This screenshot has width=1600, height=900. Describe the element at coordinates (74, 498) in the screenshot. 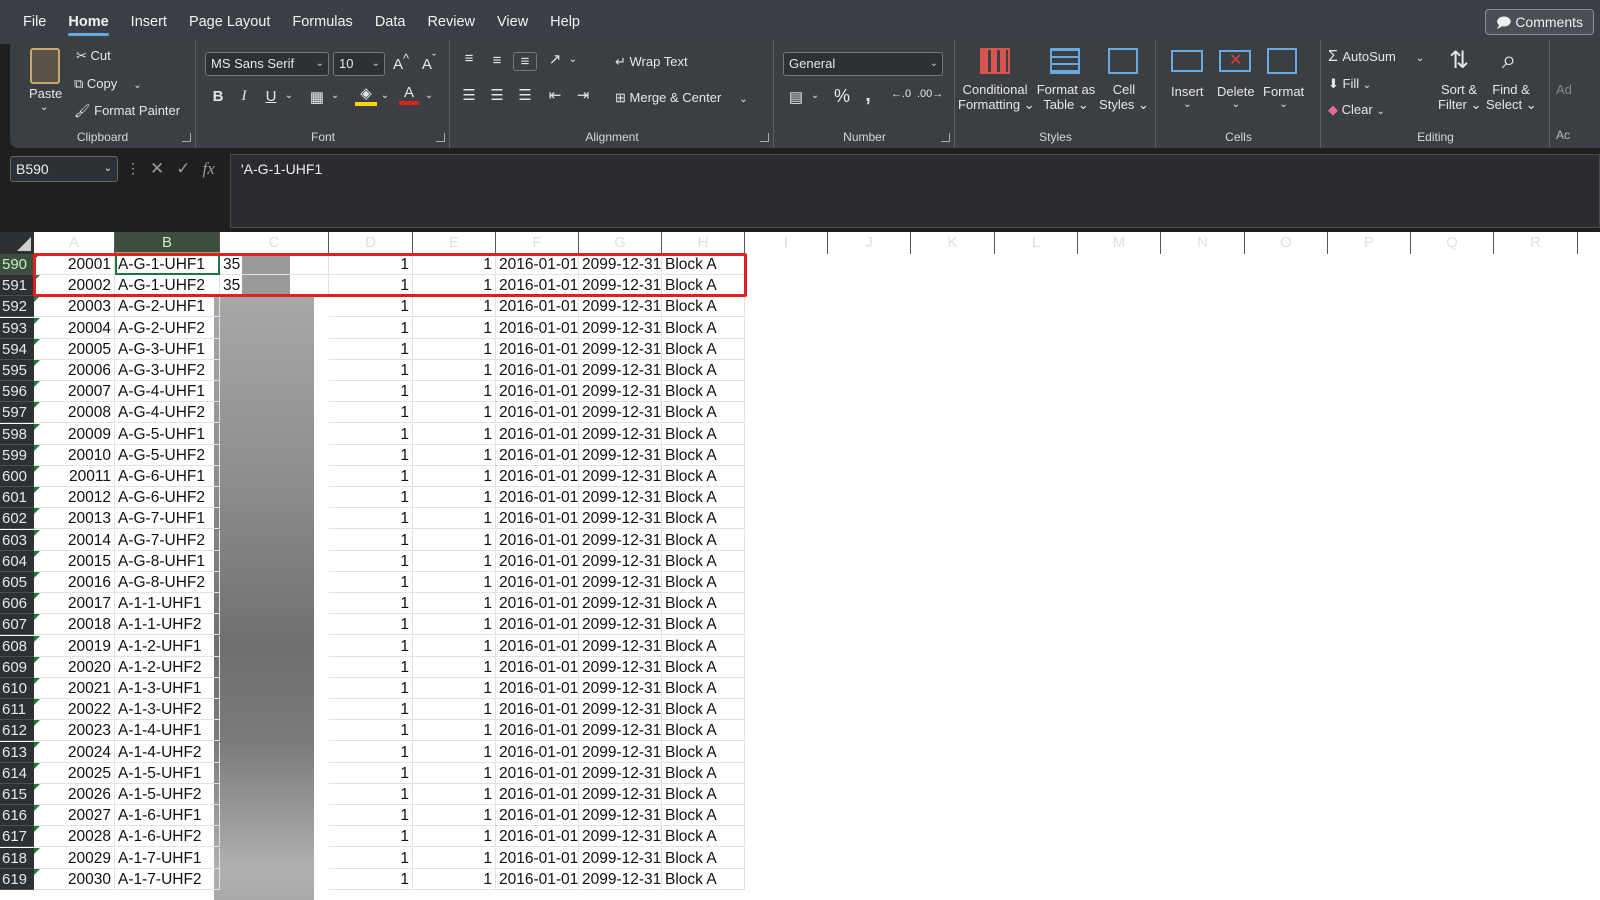

I see `cell-a: 20012` at that location.